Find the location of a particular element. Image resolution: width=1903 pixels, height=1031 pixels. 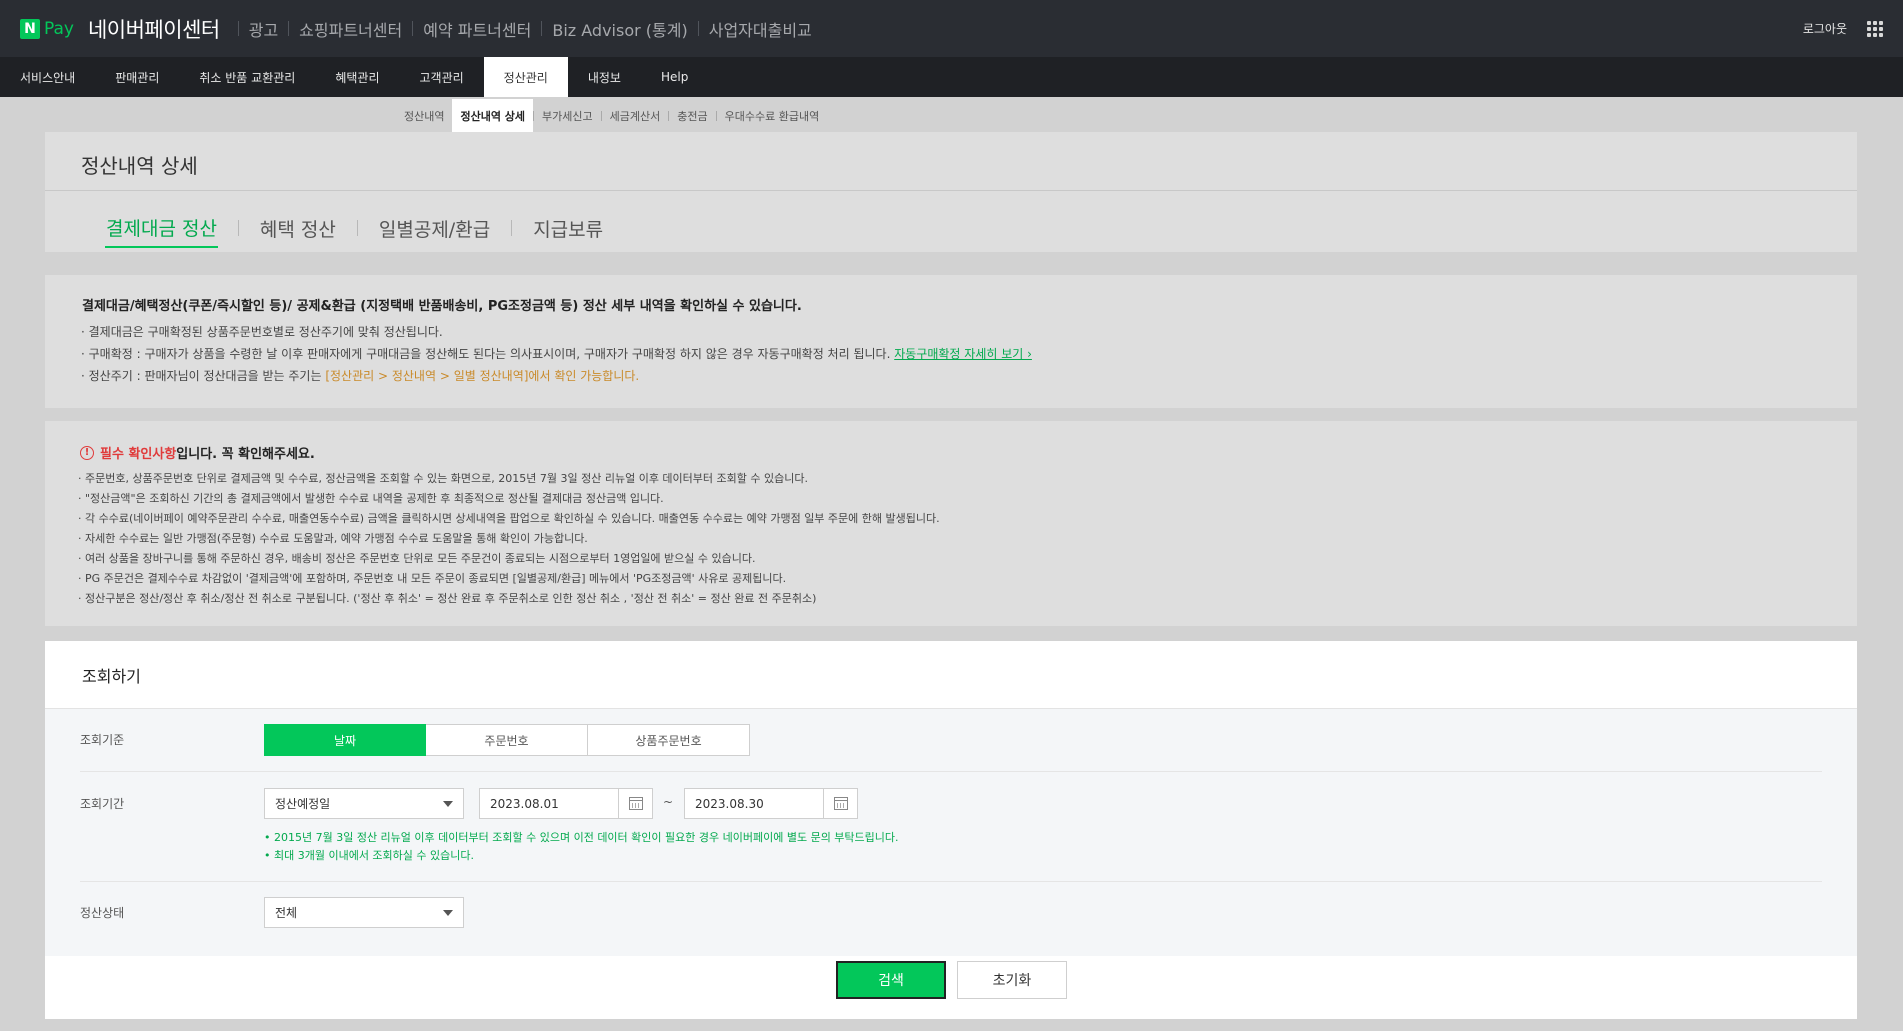

criteria-order-number-button: 주문번호 is located at coordinates (507, 740).